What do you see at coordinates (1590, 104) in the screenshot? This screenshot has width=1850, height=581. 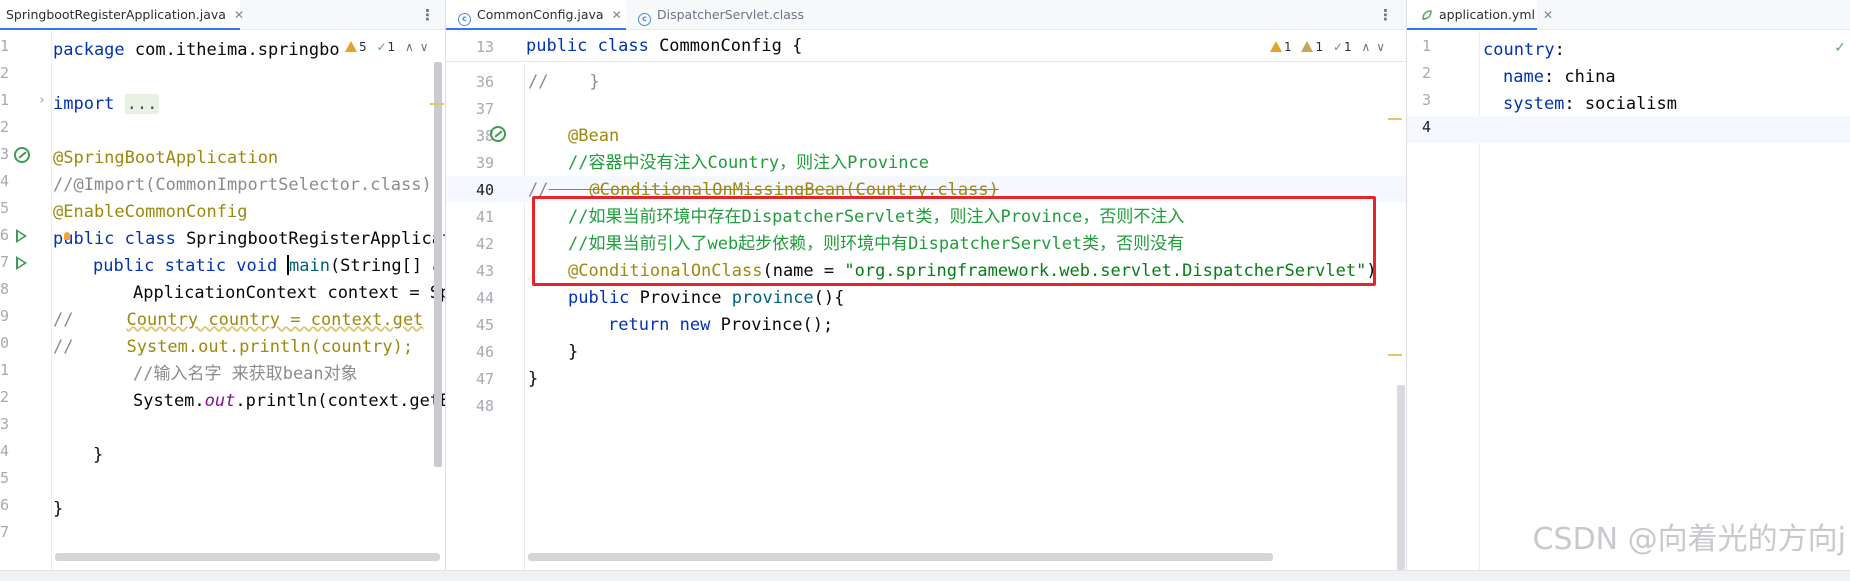 I see `yaml-line: system: socialism` at bounding box center [1590, 104].